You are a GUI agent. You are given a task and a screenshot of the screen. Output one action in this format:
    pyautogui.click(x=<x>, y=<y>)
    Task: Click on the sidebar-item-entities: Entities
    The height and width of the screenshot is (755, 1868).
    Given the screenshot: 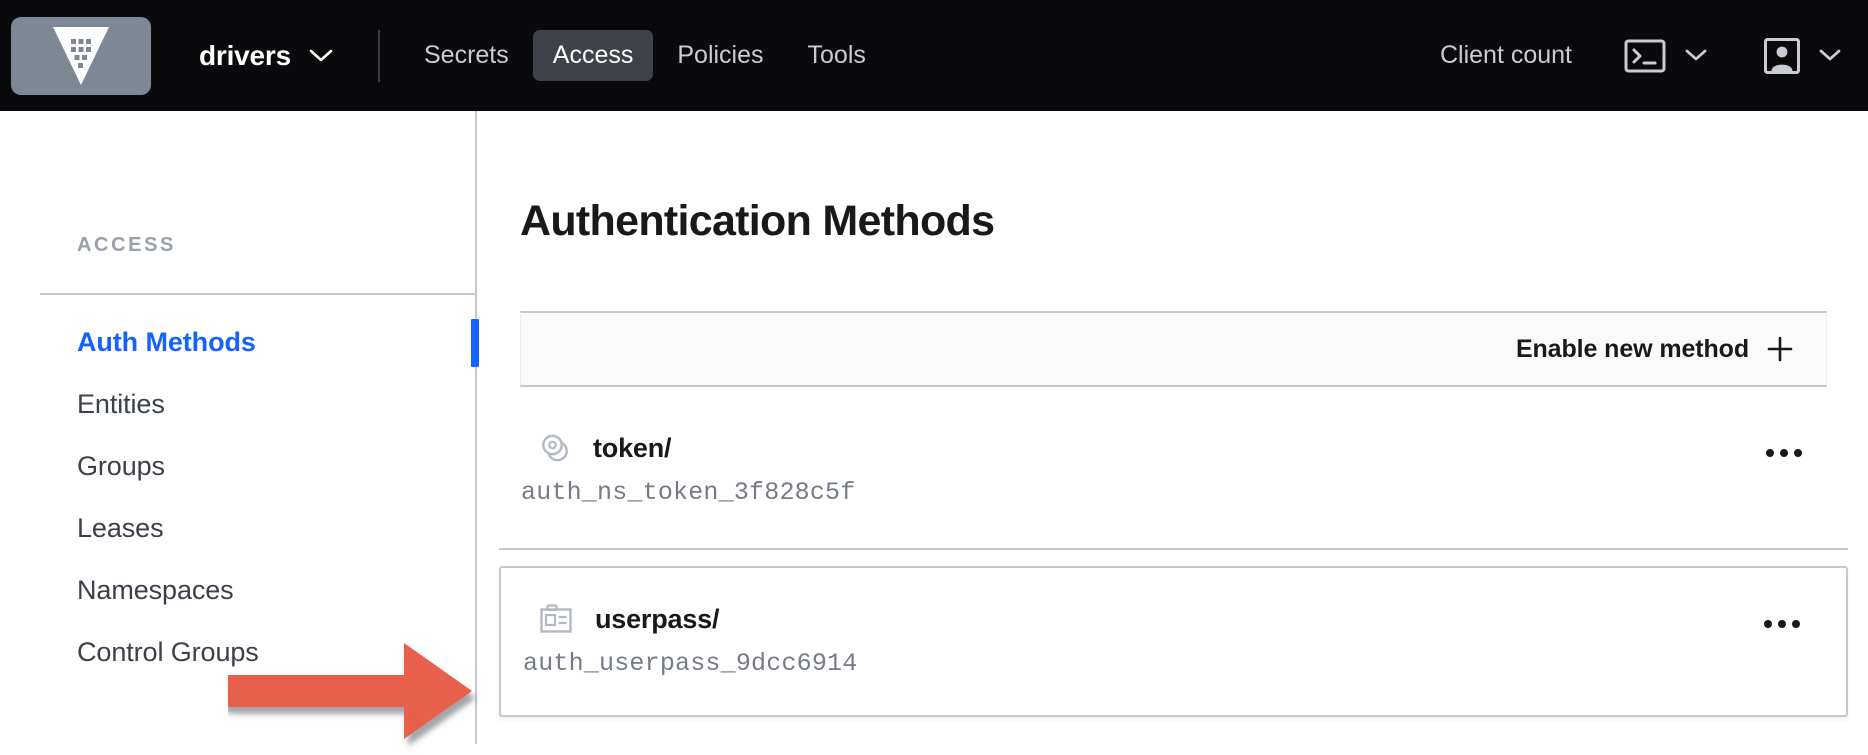 What is the action you would take?
    pyautogui.click(x=238, y=404)
    